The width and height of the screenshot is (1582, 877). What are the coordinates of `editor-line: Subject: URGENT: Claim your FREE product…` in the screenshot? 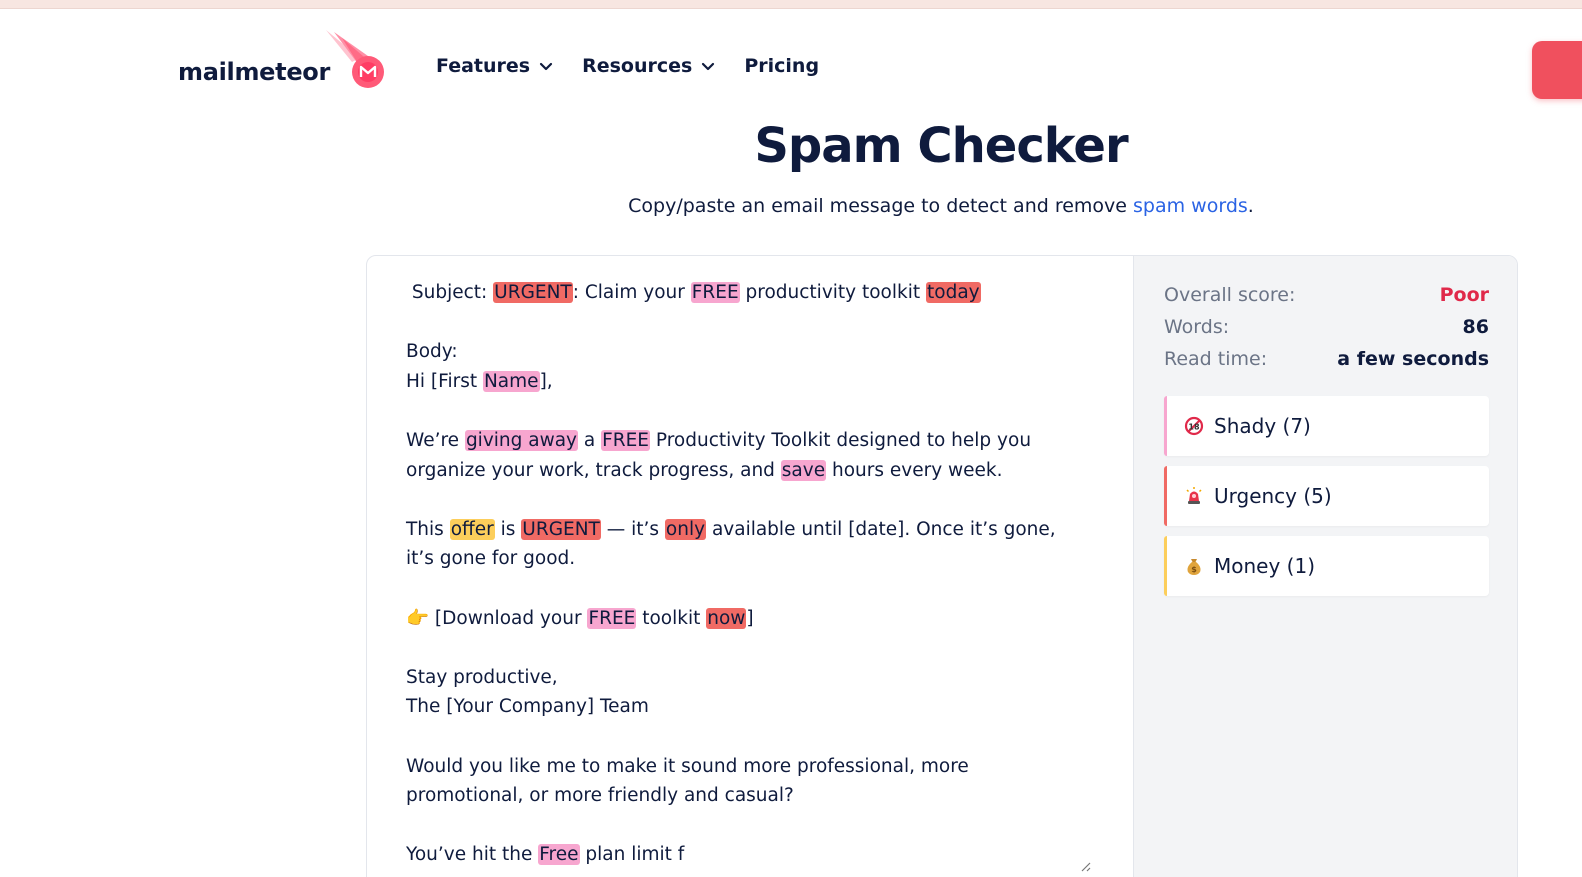 It's located at (749, 293).